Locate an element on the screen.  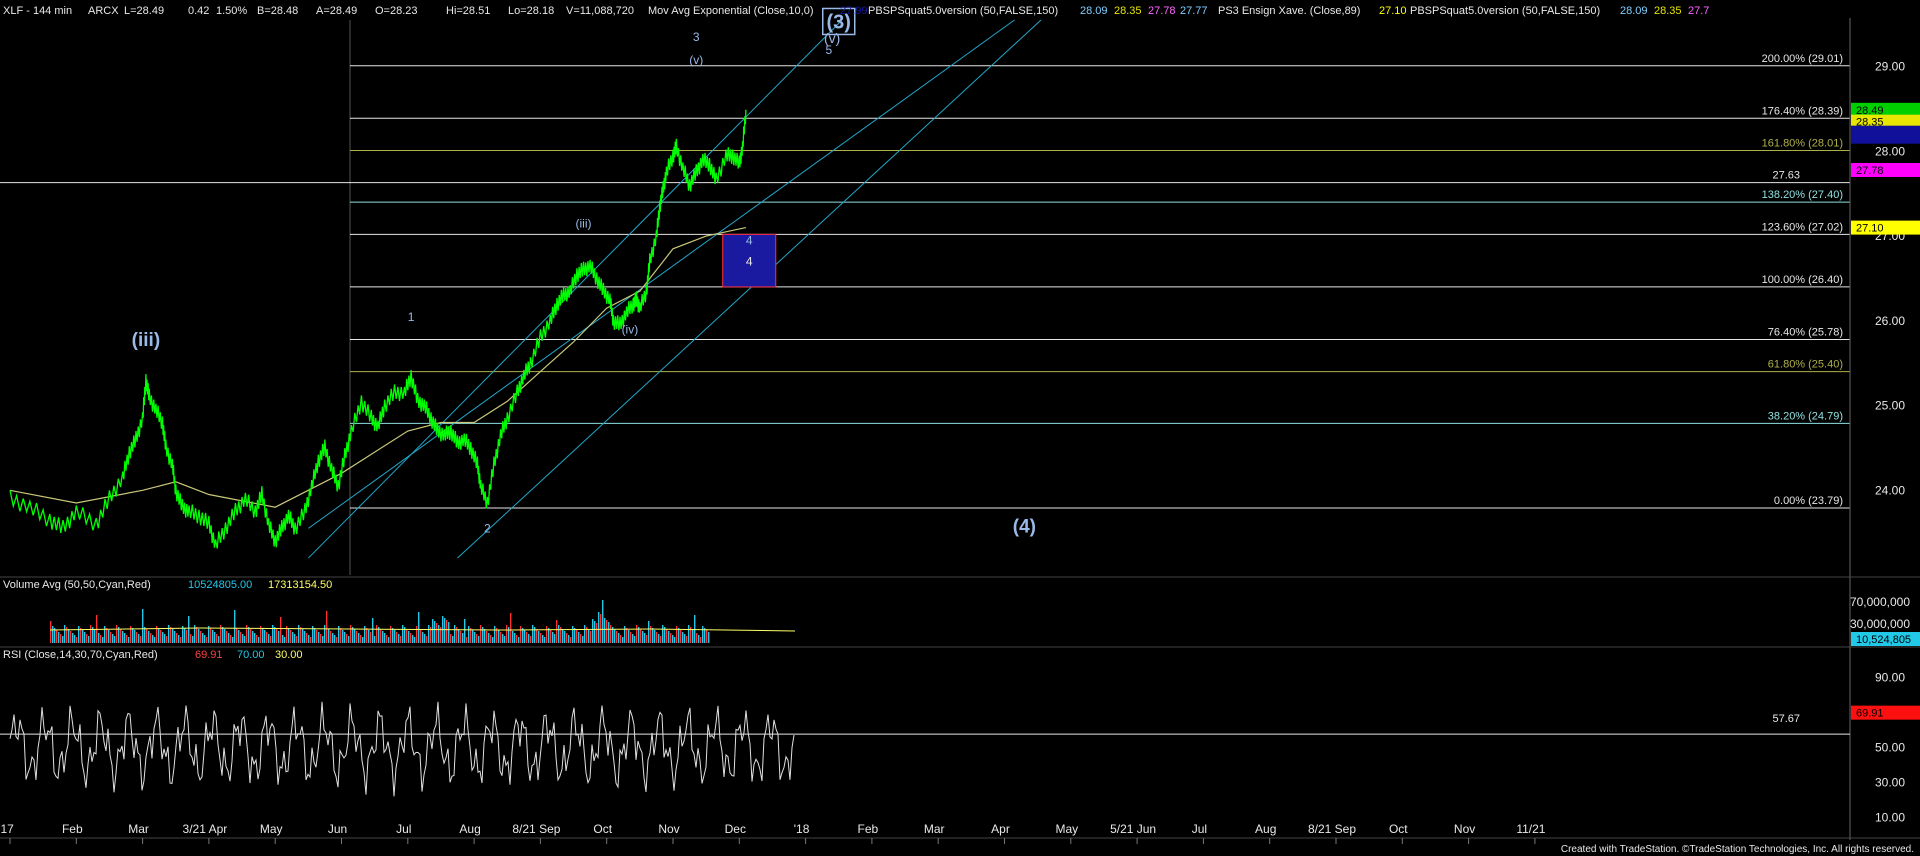
header-low: Lo=28.18 is located at coordinates (531, 11).